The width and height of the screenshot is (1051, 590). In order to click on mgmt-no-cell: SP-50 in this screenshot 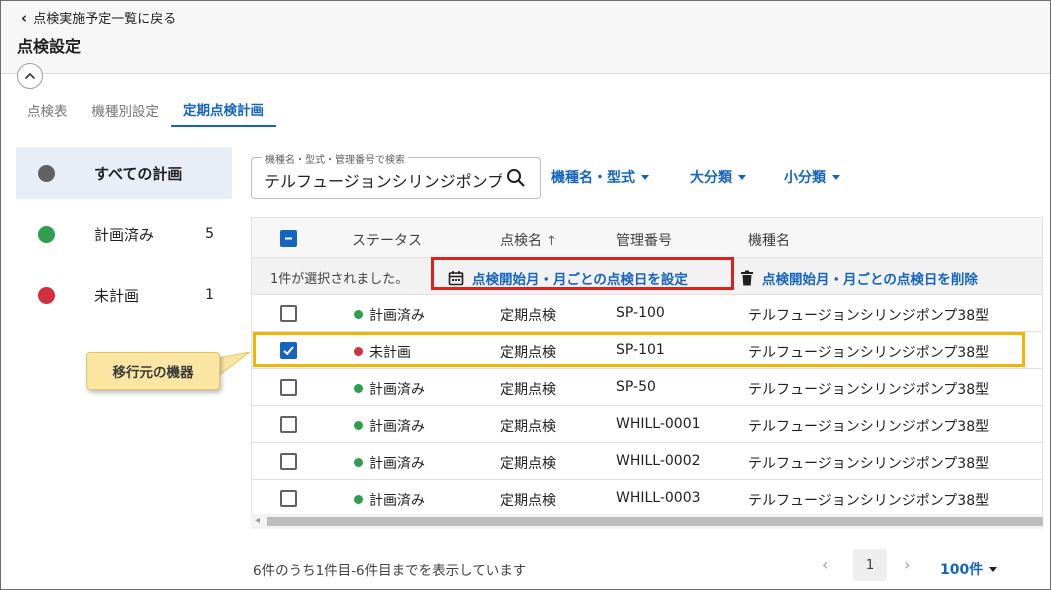, I will do `click(636, 387)`.